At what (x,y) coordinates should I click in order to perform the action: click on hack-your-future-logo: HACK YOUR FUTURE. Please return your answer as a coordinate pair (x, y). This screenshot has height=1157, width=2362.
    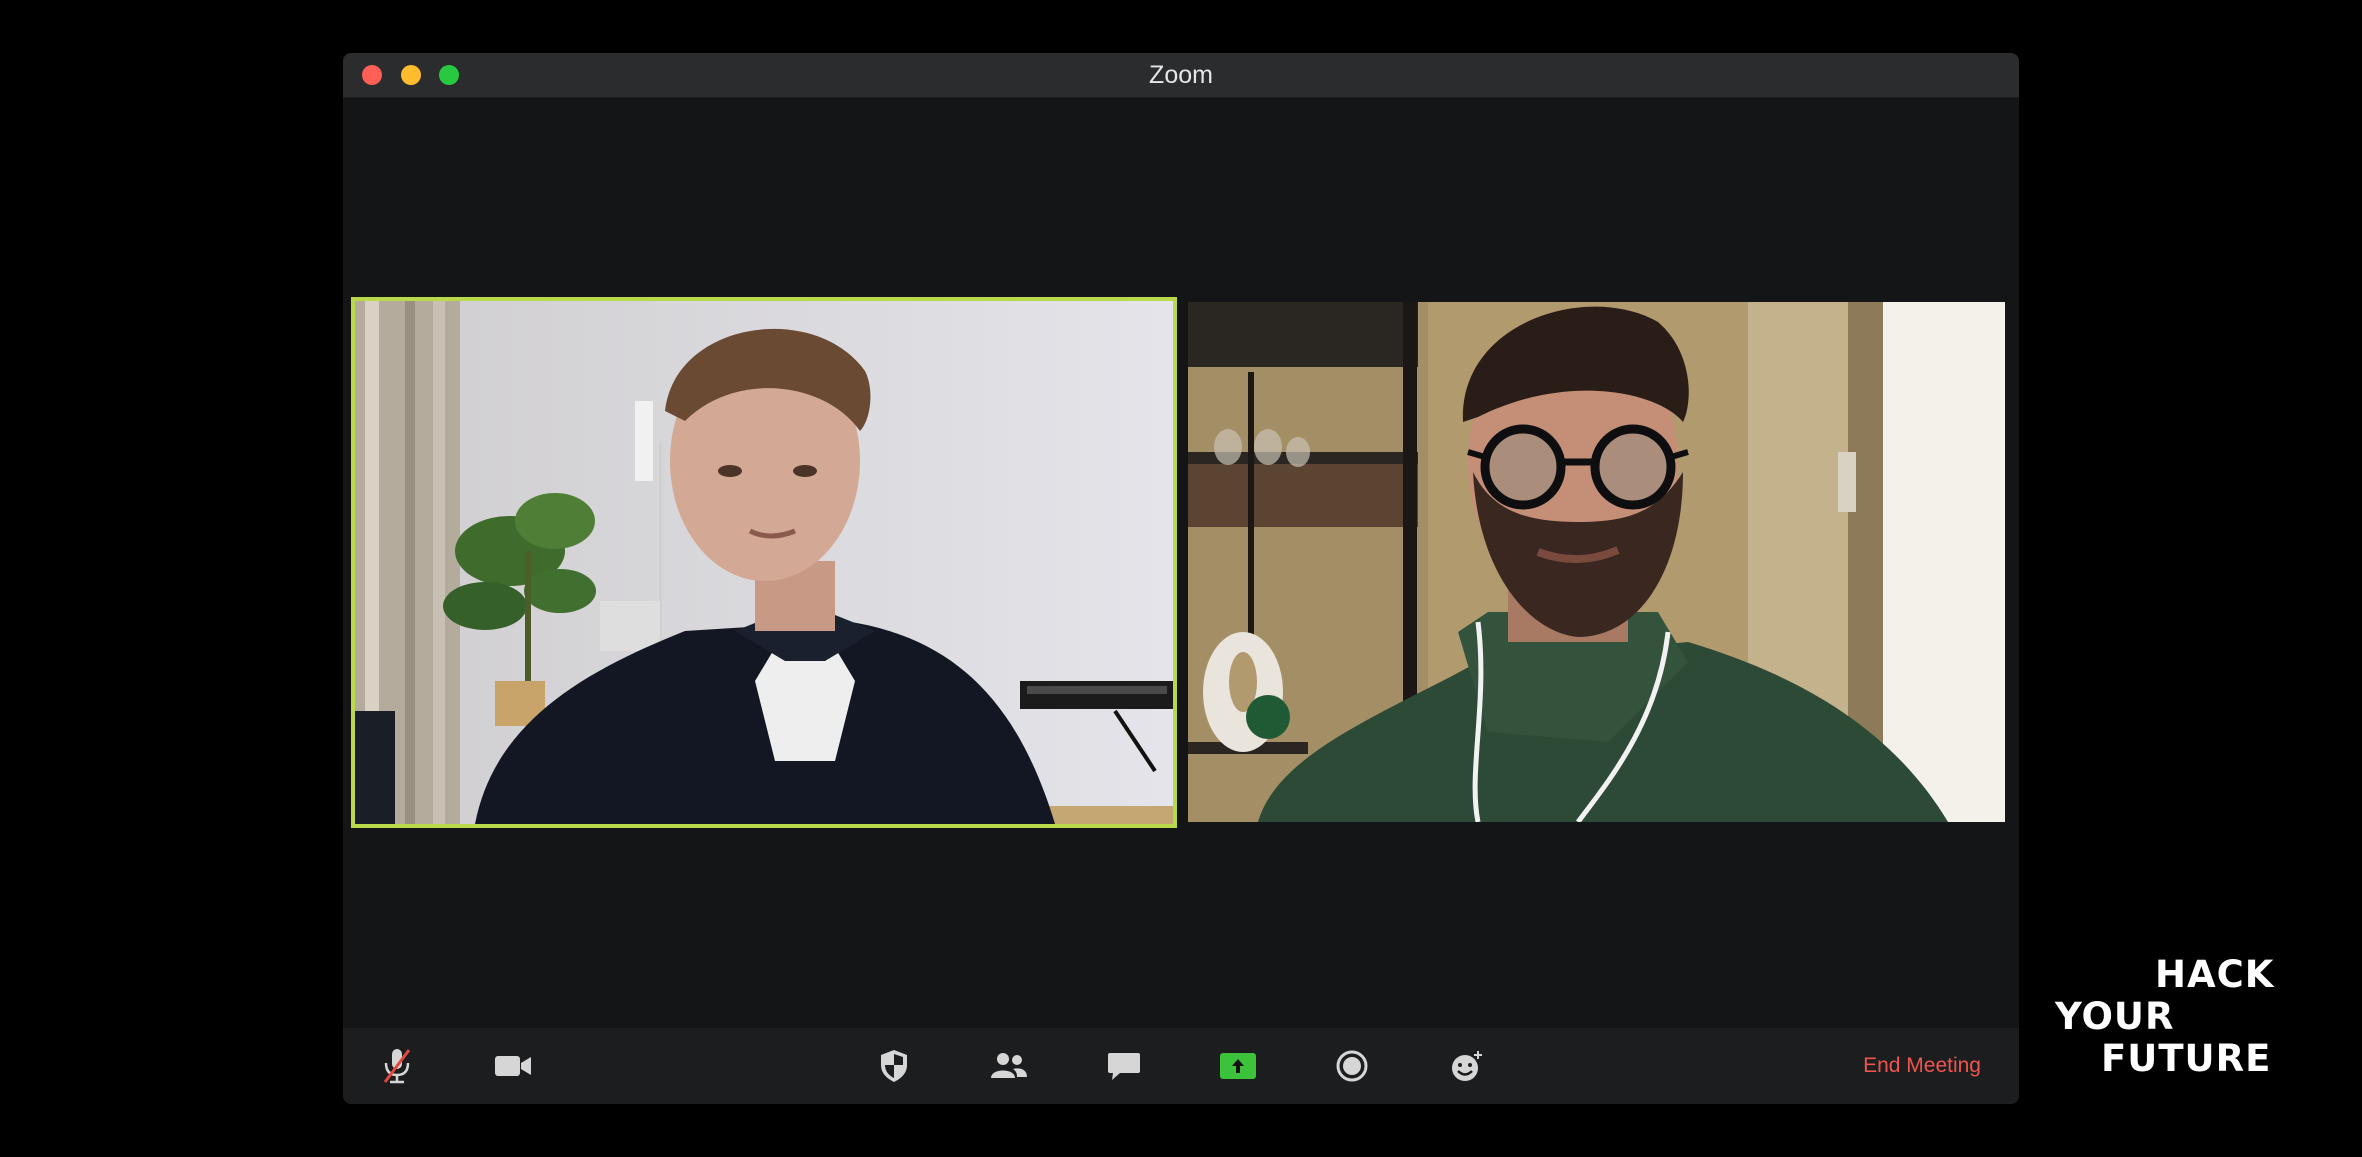
    Looking at the image, I should click on (2180, 1017).